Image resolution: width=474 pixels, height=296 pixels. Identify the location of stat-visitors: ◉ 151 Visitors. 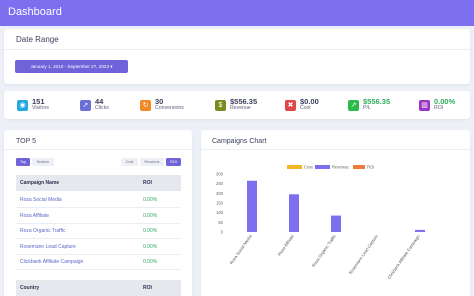
(33, 105).